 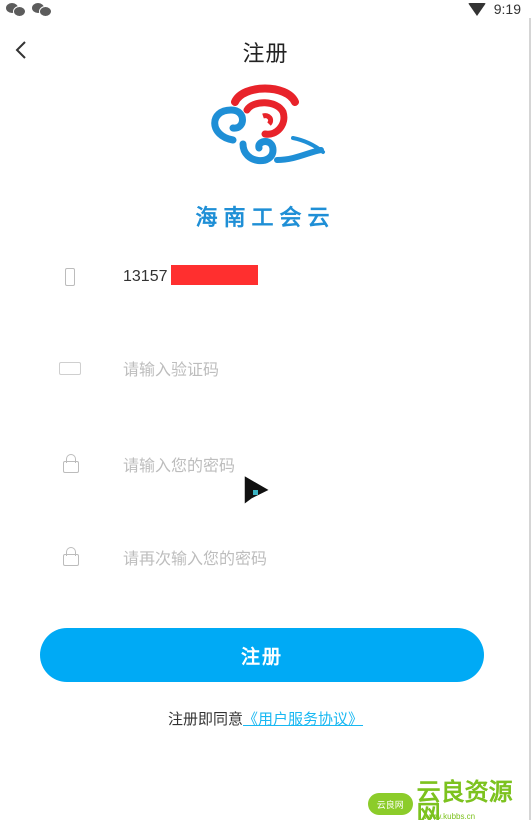 What do you see at coordinates (270, 277) in the screenshot?
I see `phone-field: 13157` at bounding box center [270, 277].